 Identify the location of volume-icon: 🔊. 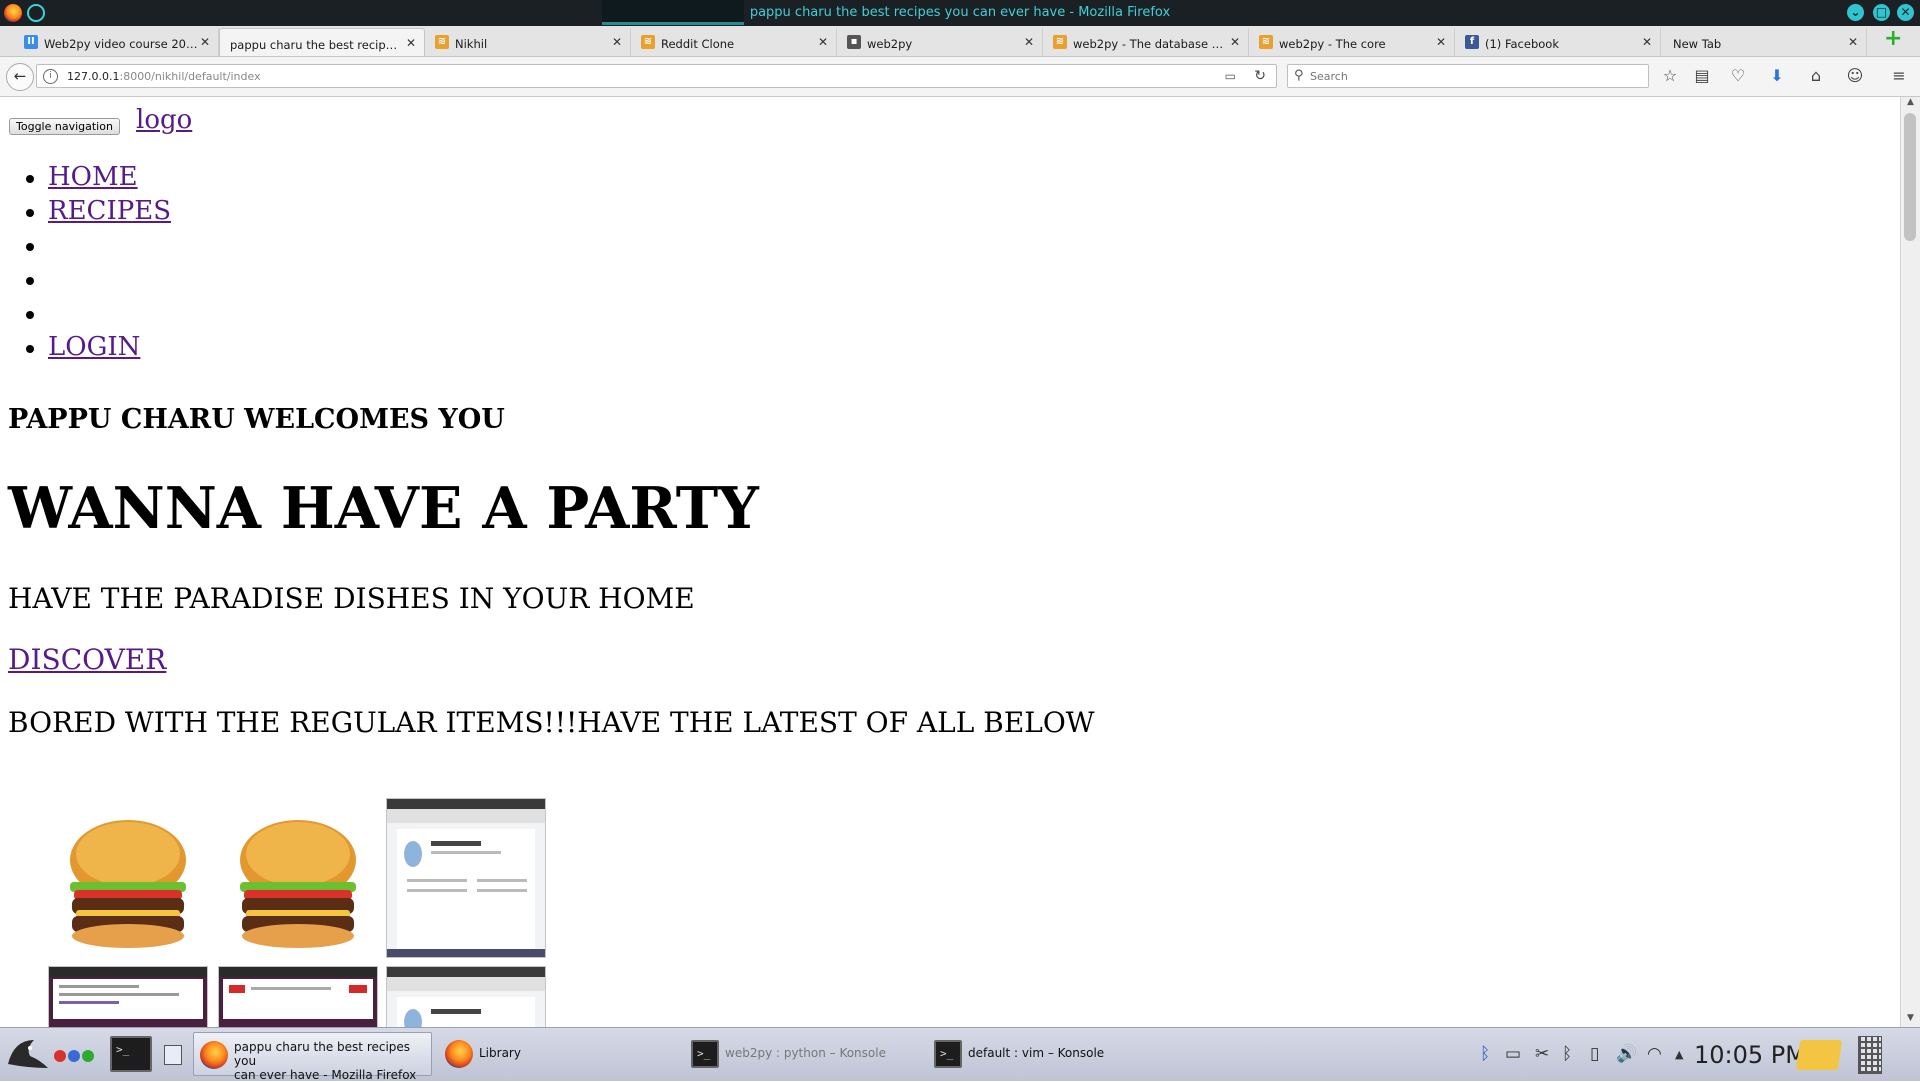
(1626, 1054).